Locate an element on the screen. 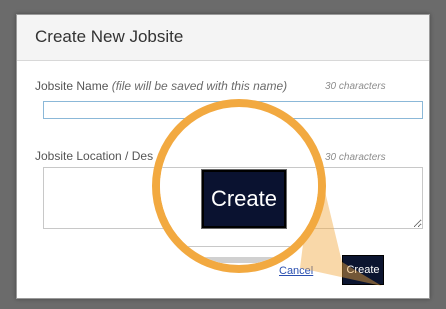 The image size is (446, 309). zoomed-create-button: Create is located at coordinates (244, 199).